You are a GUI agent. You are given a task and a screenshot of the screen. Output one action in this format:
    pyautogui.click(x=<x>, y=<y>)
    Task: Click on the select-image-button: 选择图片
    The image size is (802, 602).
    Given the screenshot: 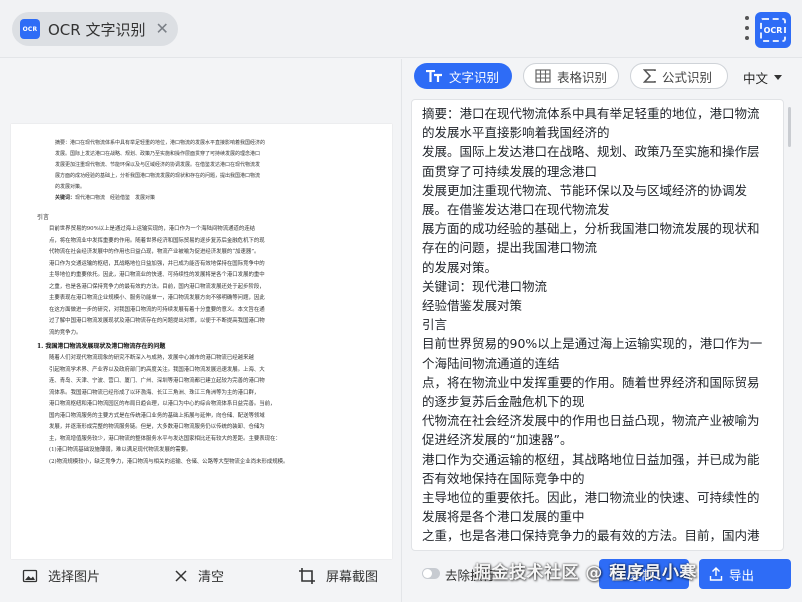 What is the action you would take?
    pyautogui.click(x=61, y=575)
    